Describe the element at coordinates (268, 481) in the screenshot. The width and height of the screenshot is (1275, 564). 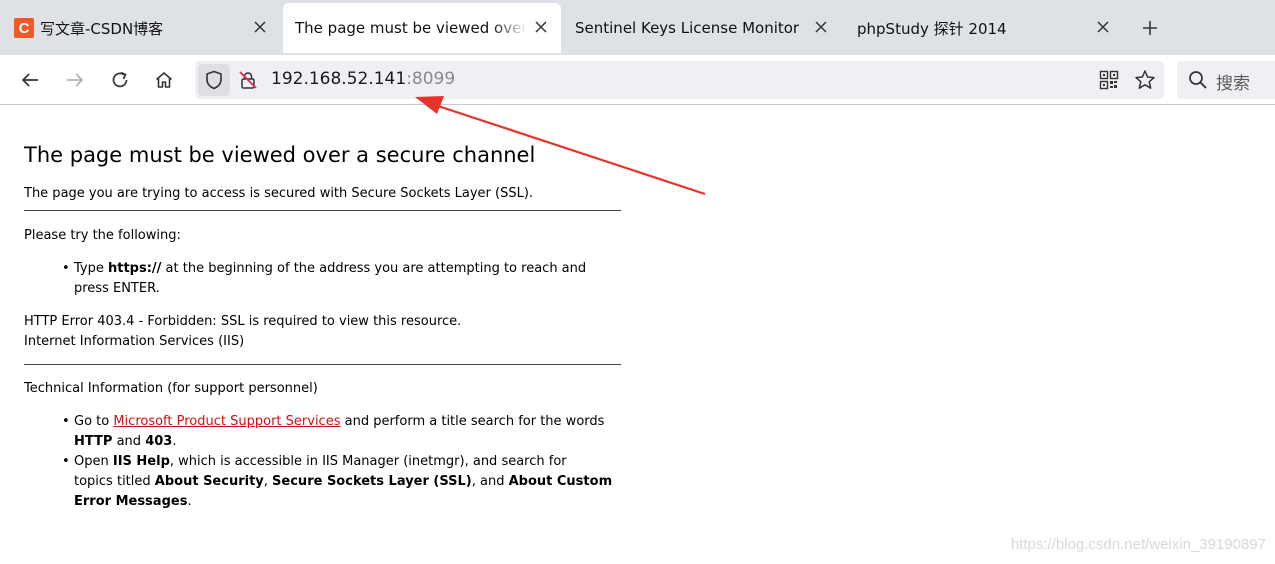
I see `text-run: ,` at that location.